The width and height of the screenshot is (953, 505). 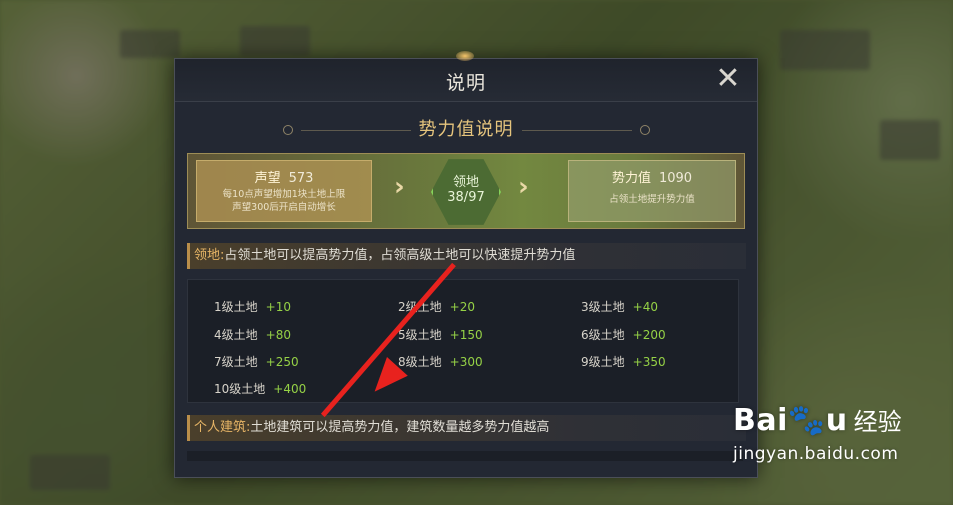 What do you see at coordinates (619, 307) in the screenshot?
I see `list-item: 3级土地 +40` at bounding box center [619, 307].